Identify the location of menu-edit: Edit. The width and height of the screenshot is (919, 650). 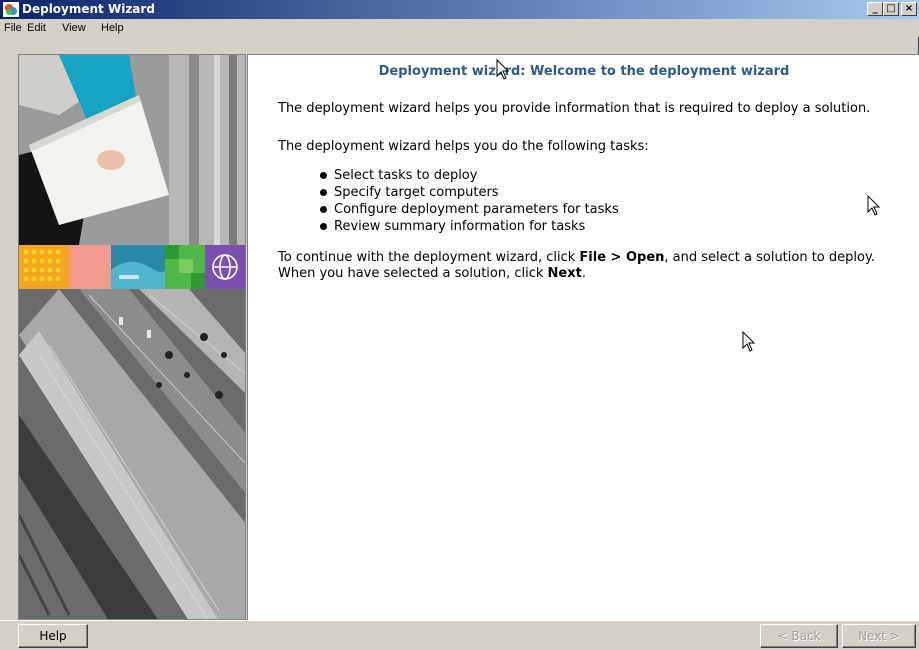
(36, 28).